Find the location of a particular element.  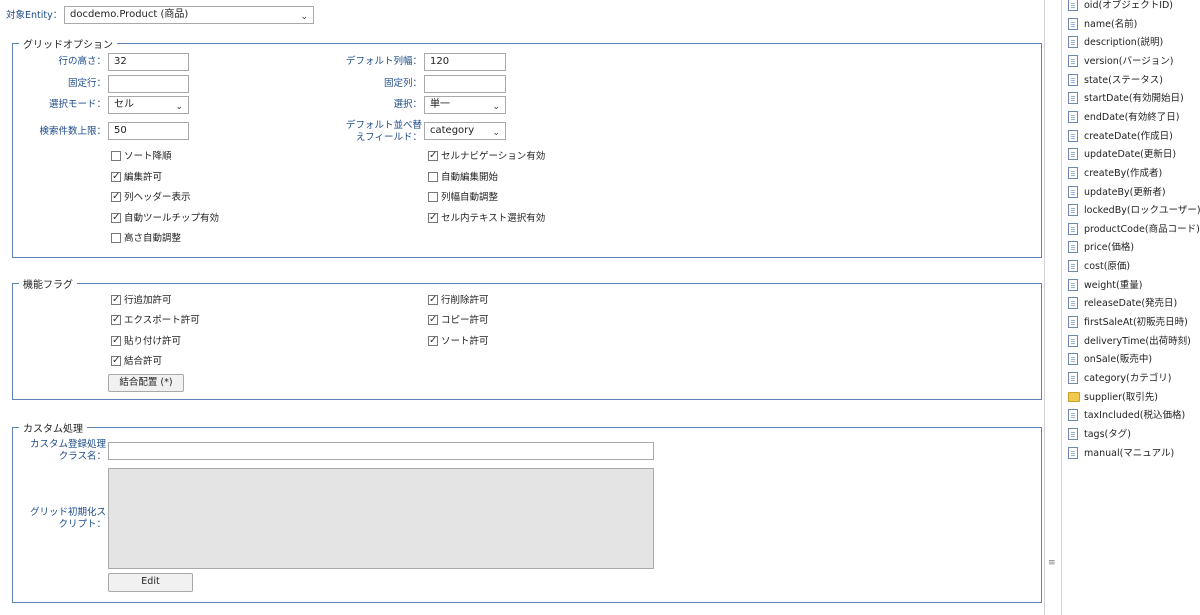

init-script-textarea is located at coordinates (381, 518).